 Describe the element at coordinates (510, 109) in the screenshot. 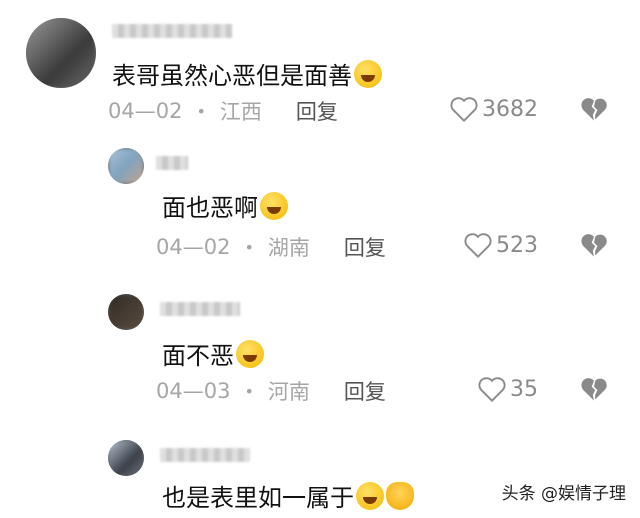

I see `like-count: 3682` at that location.